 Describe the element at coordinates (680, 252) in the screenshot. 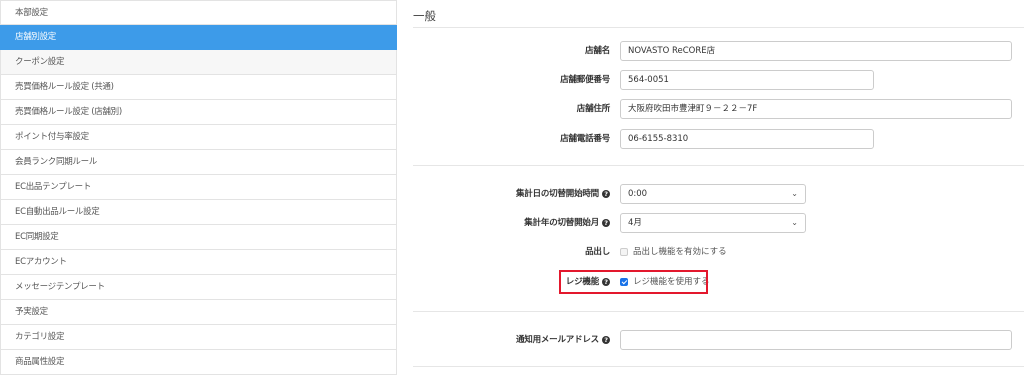

I see `item-out-checkbox-label: 品出し機能を有効にする` at that location.